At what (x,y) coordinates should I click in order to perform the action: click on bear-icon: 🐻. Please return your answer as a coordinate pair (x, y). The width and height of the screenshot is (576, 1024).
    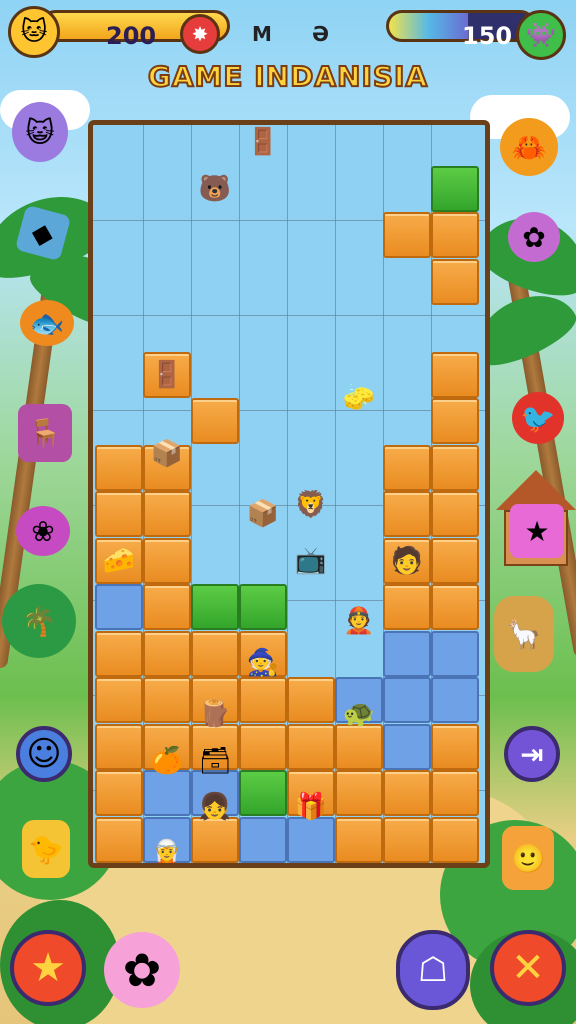
    Looking at the image, I should click on (215, 189).